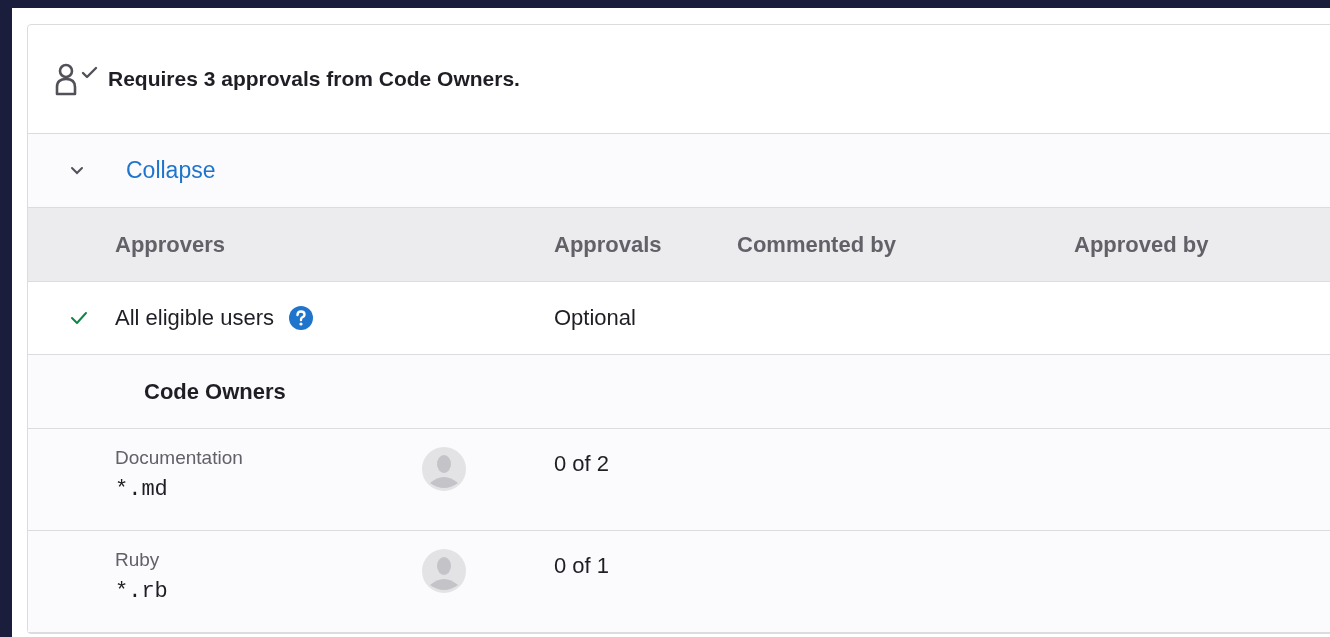  Describe the element at coordinates (1142, 244) in the screenshot. I see `column-header: Approved by` at that location.